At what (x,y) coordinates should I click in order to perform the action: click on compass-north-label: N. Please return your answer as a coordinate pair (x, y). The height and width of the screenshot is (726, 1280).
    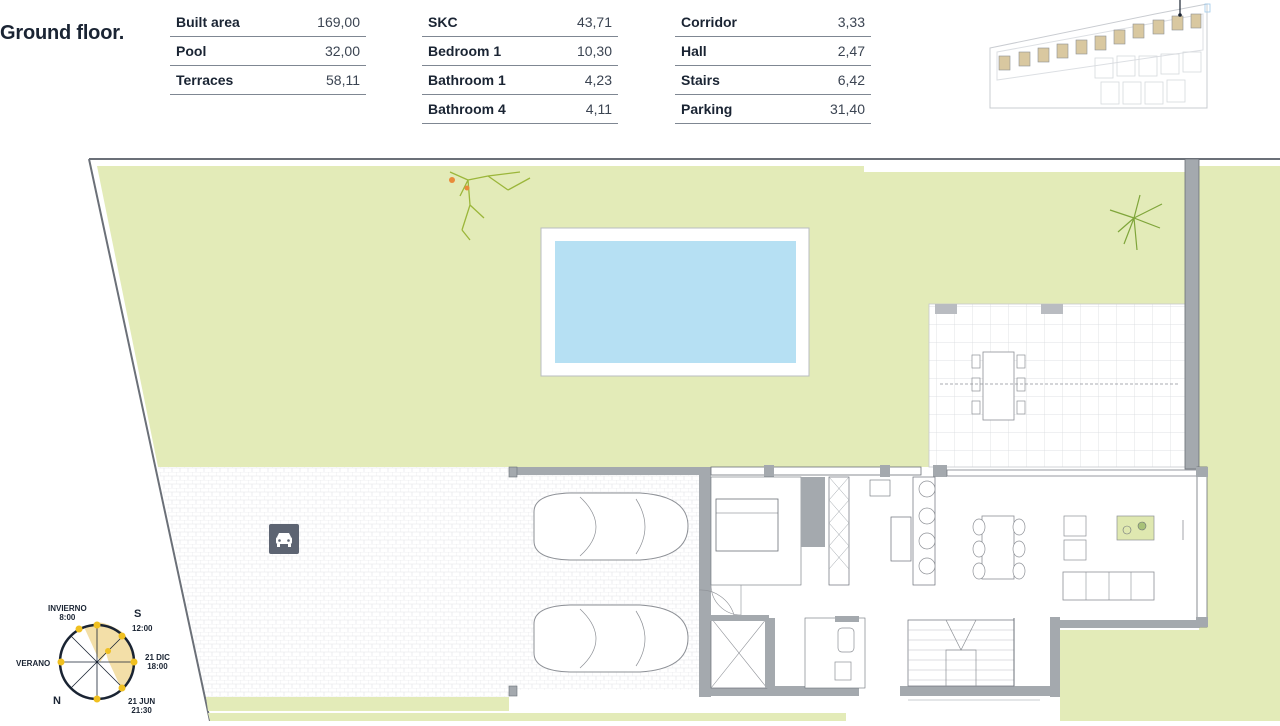
    Looking at the image, I should click on (57, 701).